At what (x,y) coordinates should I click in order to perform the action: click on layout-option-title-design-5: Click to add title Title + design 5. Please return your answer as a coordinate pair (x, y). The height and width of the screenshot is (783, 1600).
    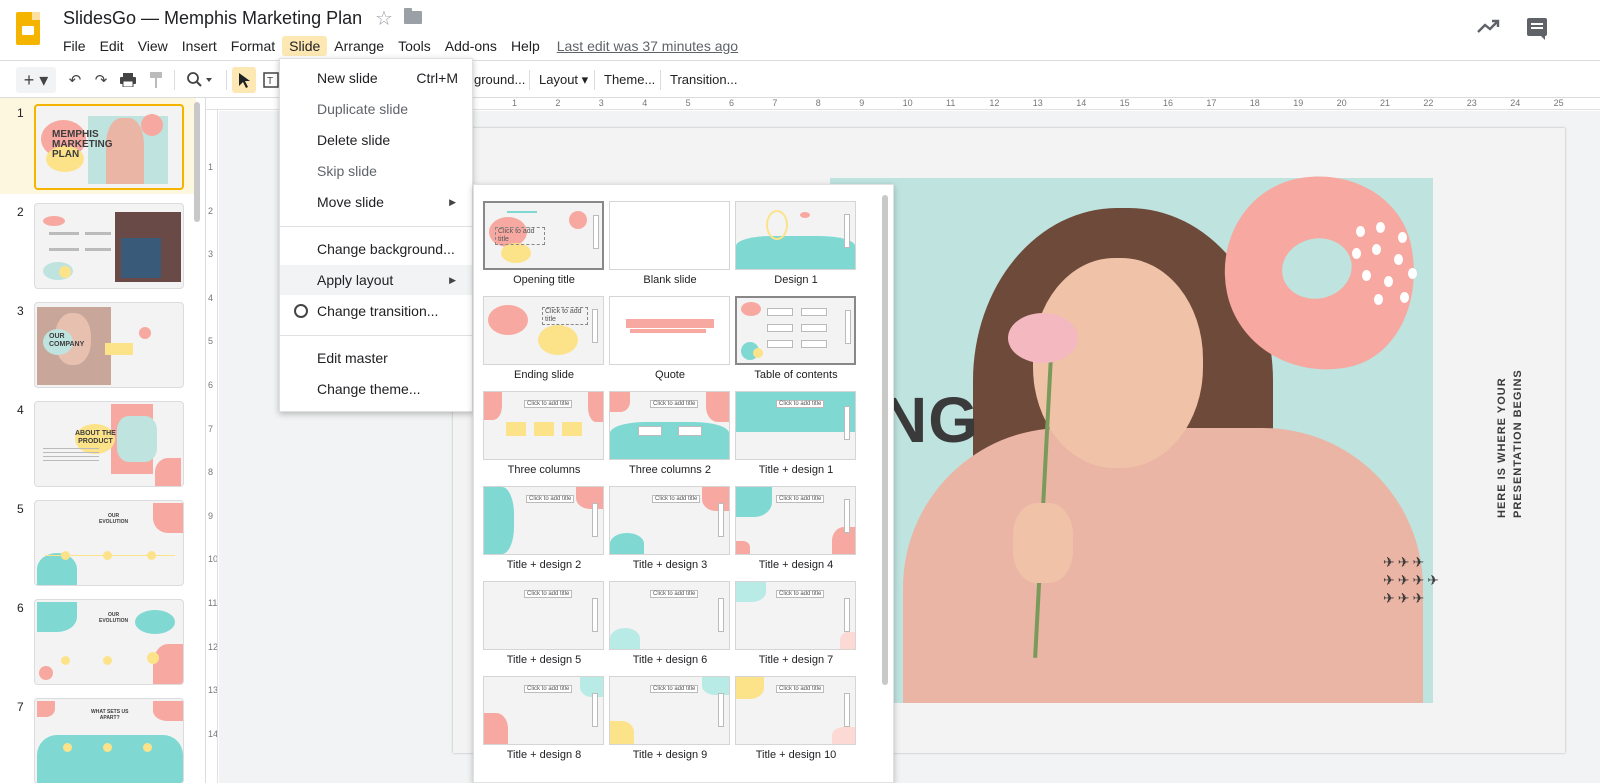
    Looking at the image, I should click on (544, 626).